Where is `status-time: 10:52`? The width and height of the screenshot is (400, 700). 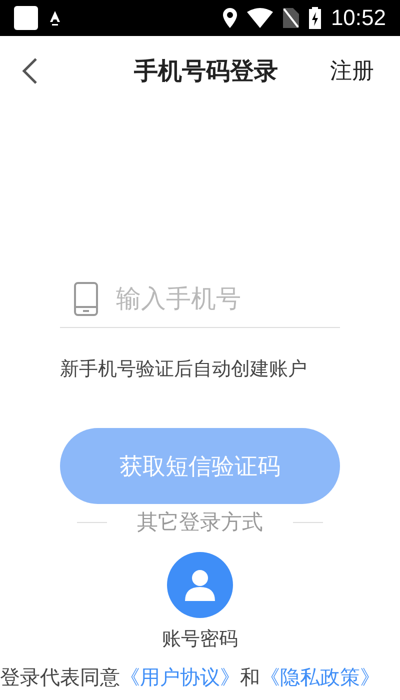 status-time: 10:52 is located at coordinates (358, 18).